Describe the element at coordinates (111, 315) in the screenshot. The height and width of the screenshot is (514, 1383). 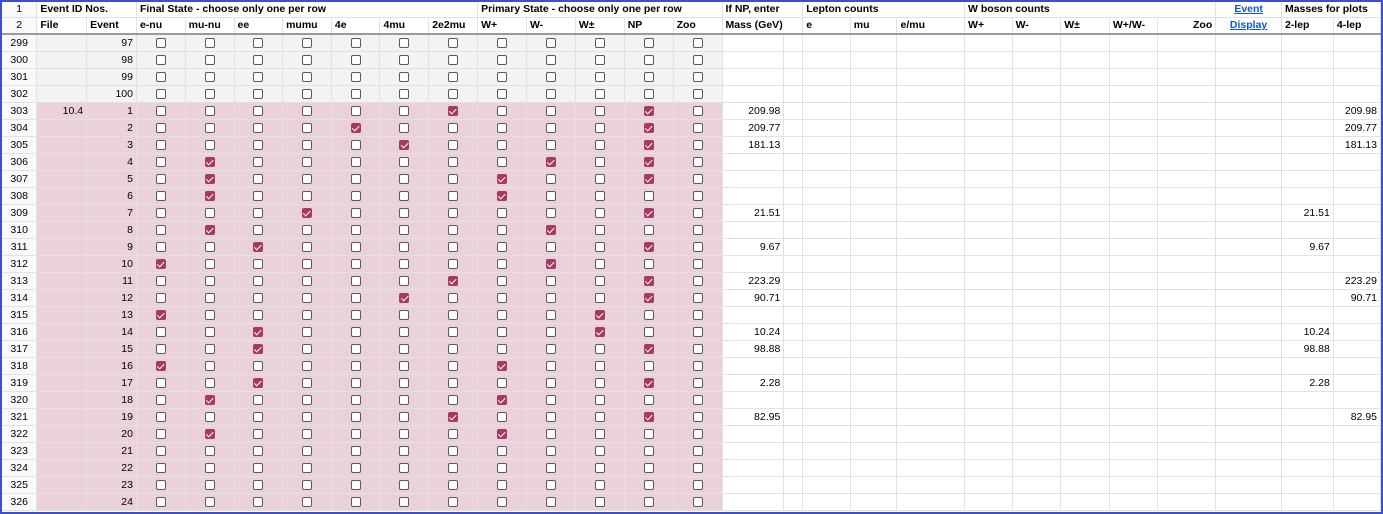
I see `event-cell: 13` at that location.